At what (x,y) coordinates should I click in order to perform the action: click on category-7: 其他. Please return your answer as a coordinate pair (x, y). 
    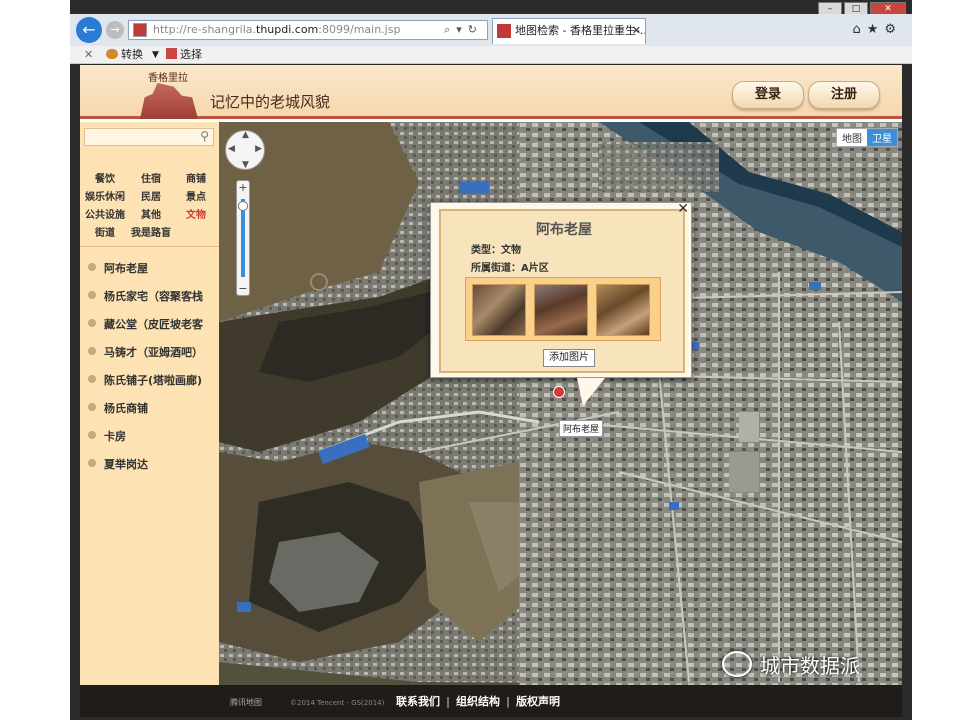
    Looking at the image, I should click on (151, 213).